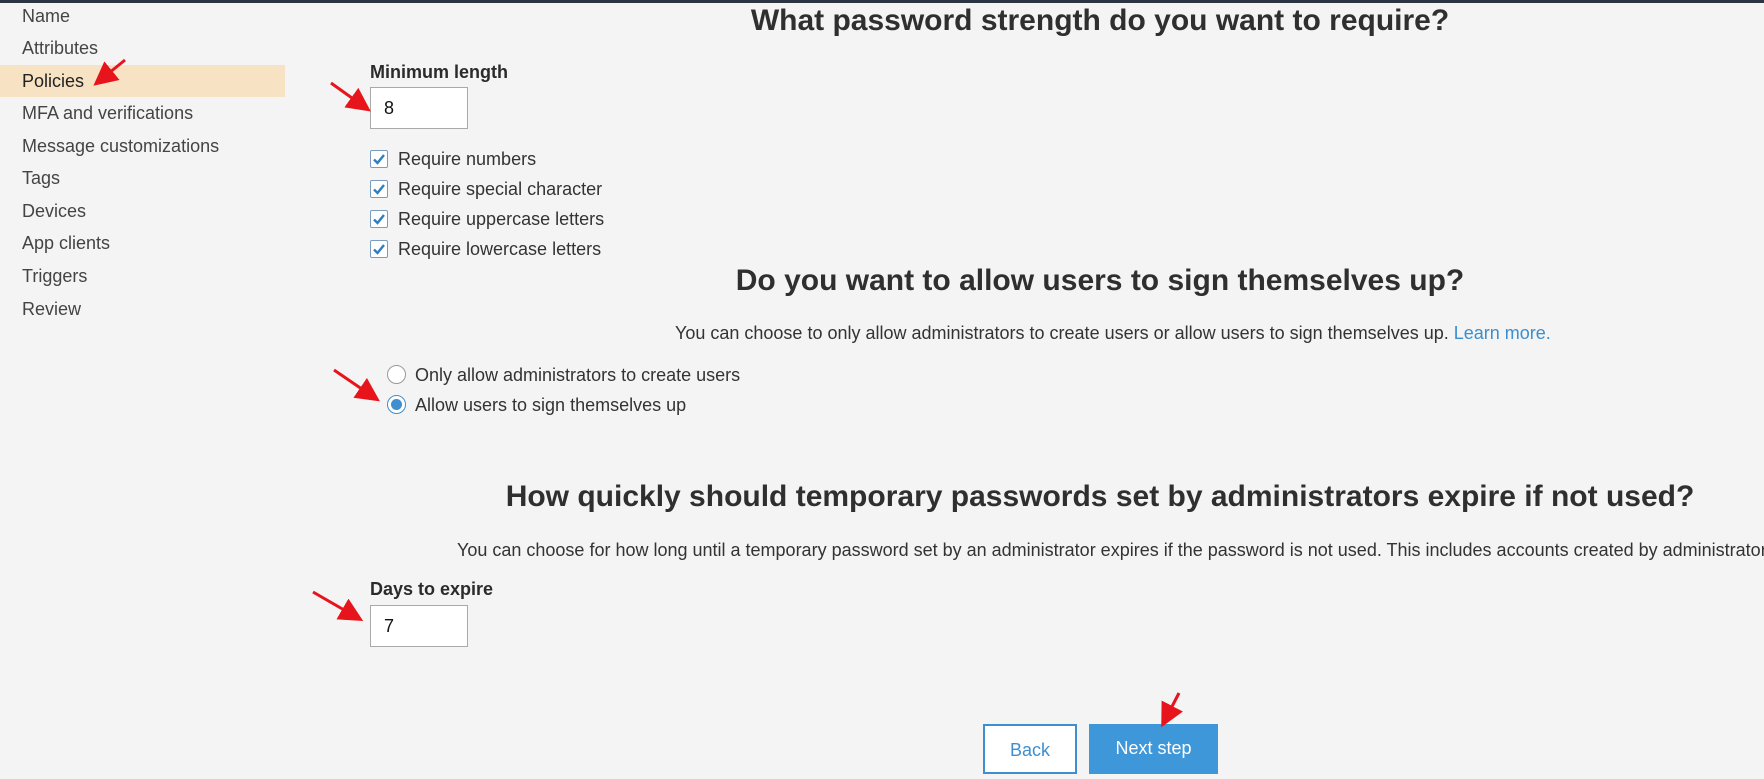 This screenshot has height=779, width=1764. Describe the element at coordinates (551, 405) in the screenshot. I see `self-signup-label: Allow users to sign themselves up` at that location.